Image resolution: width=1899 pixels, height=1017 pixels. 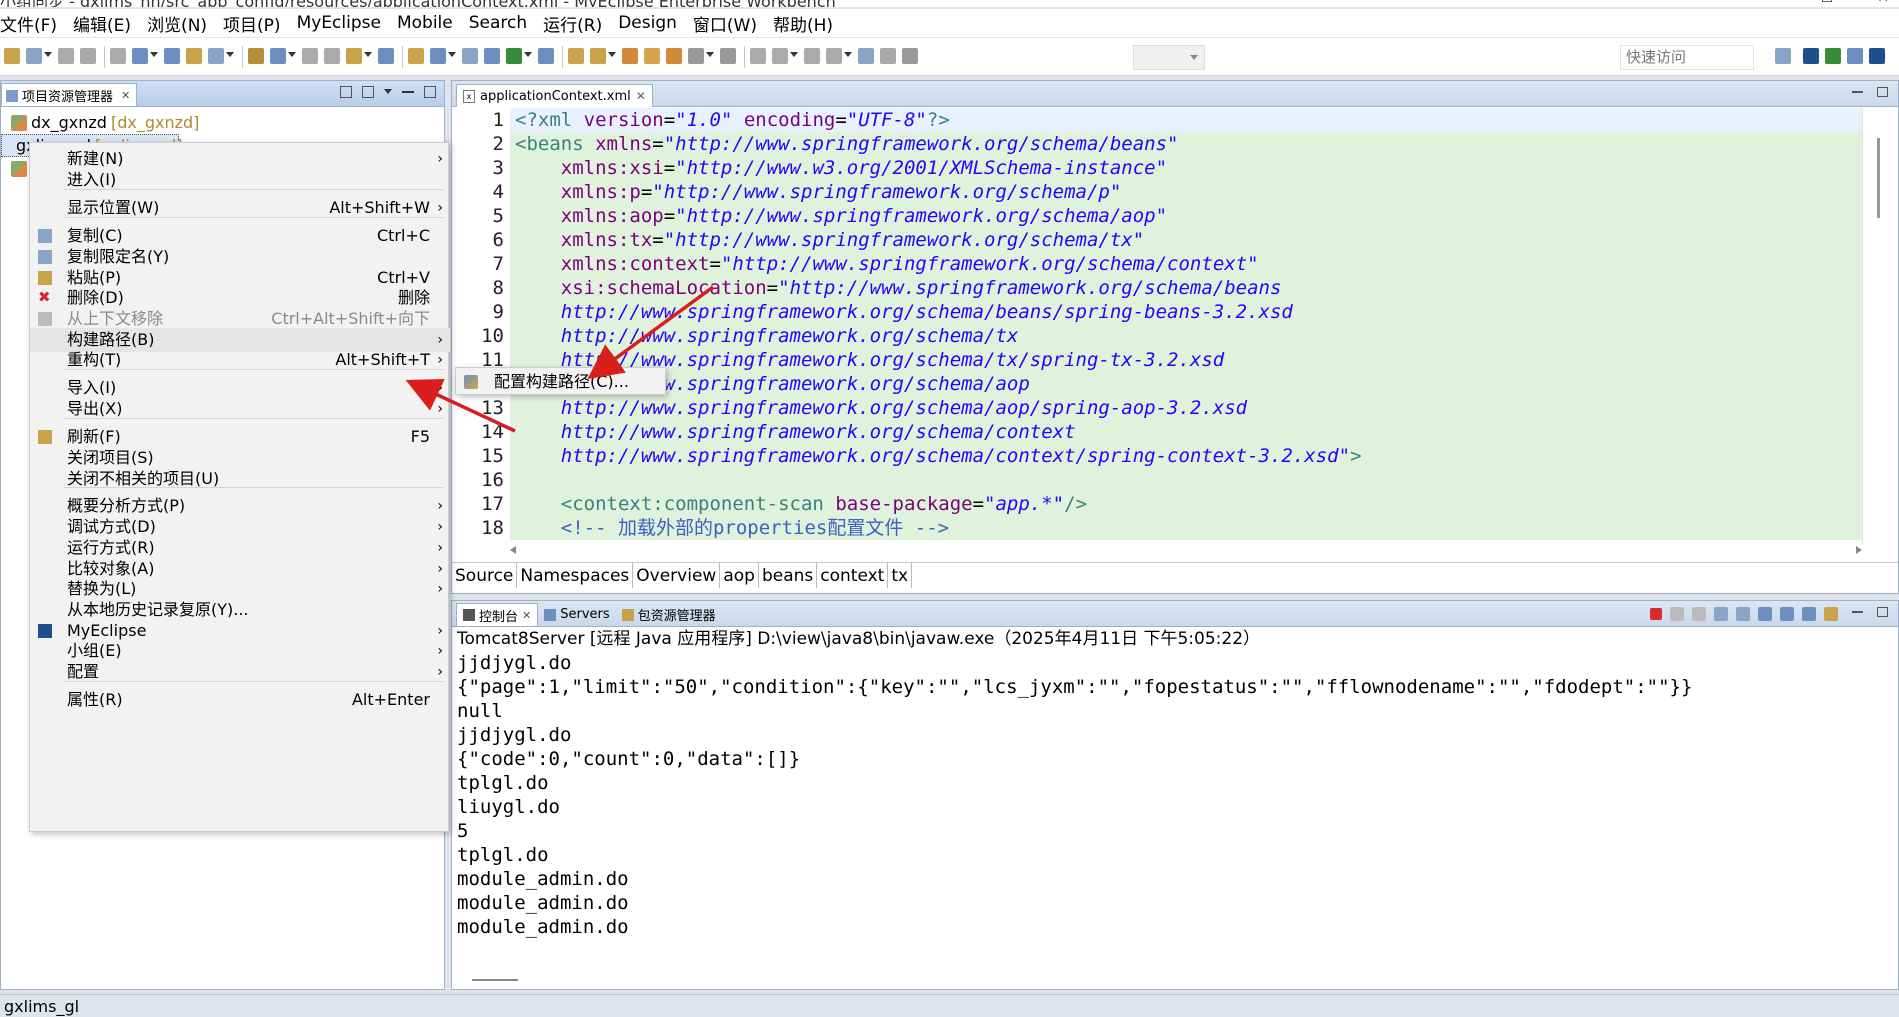 What do you see at coordinates (102, 23) in the screenshot?
I see `menu-item: 编辑(E)` at bounding box center [102, 23].